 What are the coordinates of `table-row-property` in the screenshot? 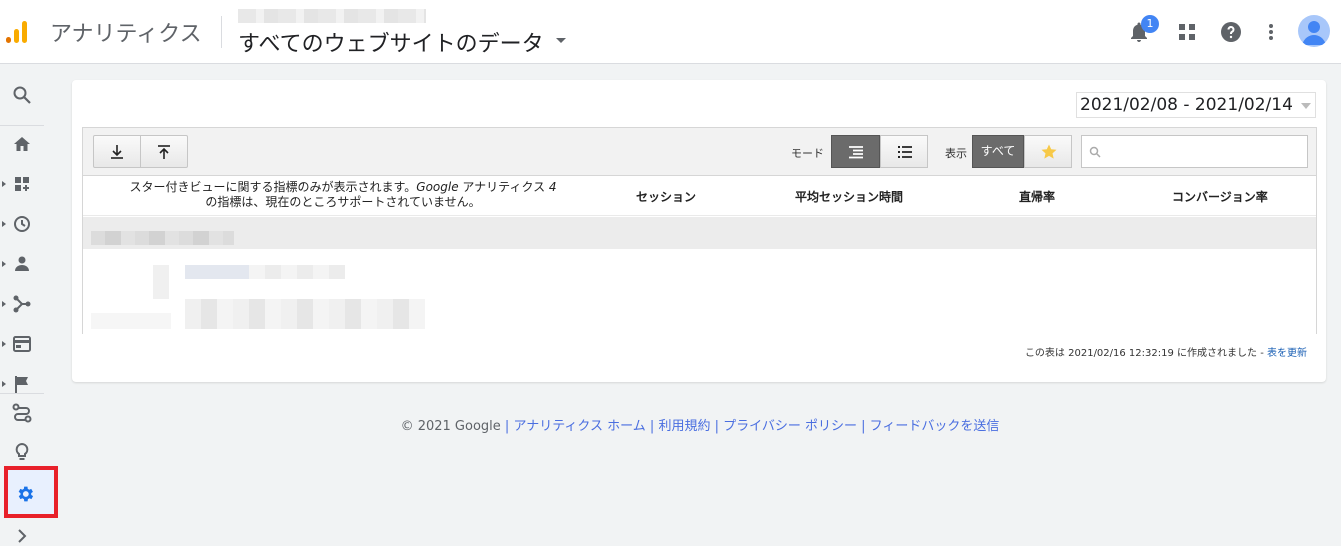 It's located at (699, 292).